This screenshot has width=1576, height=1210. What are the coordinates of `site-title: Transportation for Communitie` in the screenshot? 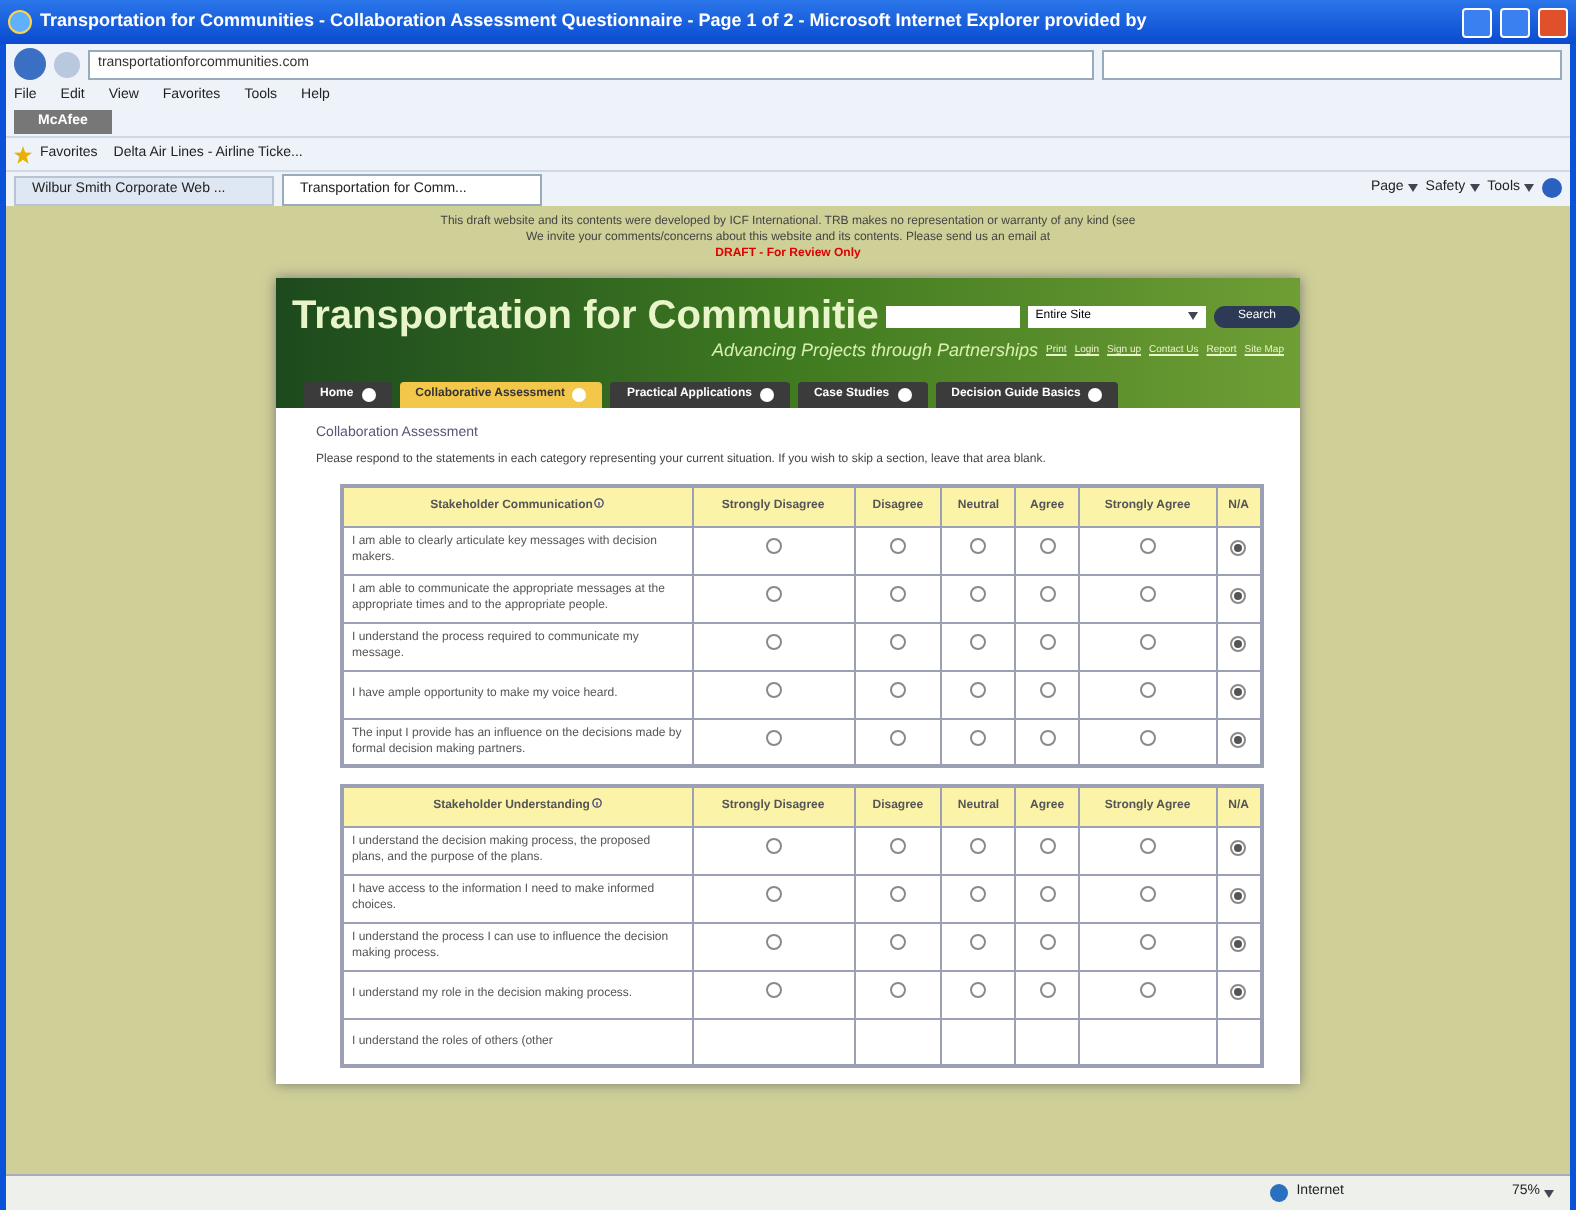 It's located at (585, 316).